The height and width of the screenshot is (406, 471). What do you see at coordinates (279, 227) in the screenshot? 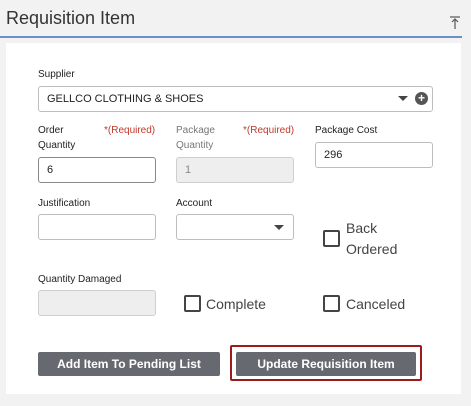
I see `account-dropdown-icon` at bounding box center [279, 227].